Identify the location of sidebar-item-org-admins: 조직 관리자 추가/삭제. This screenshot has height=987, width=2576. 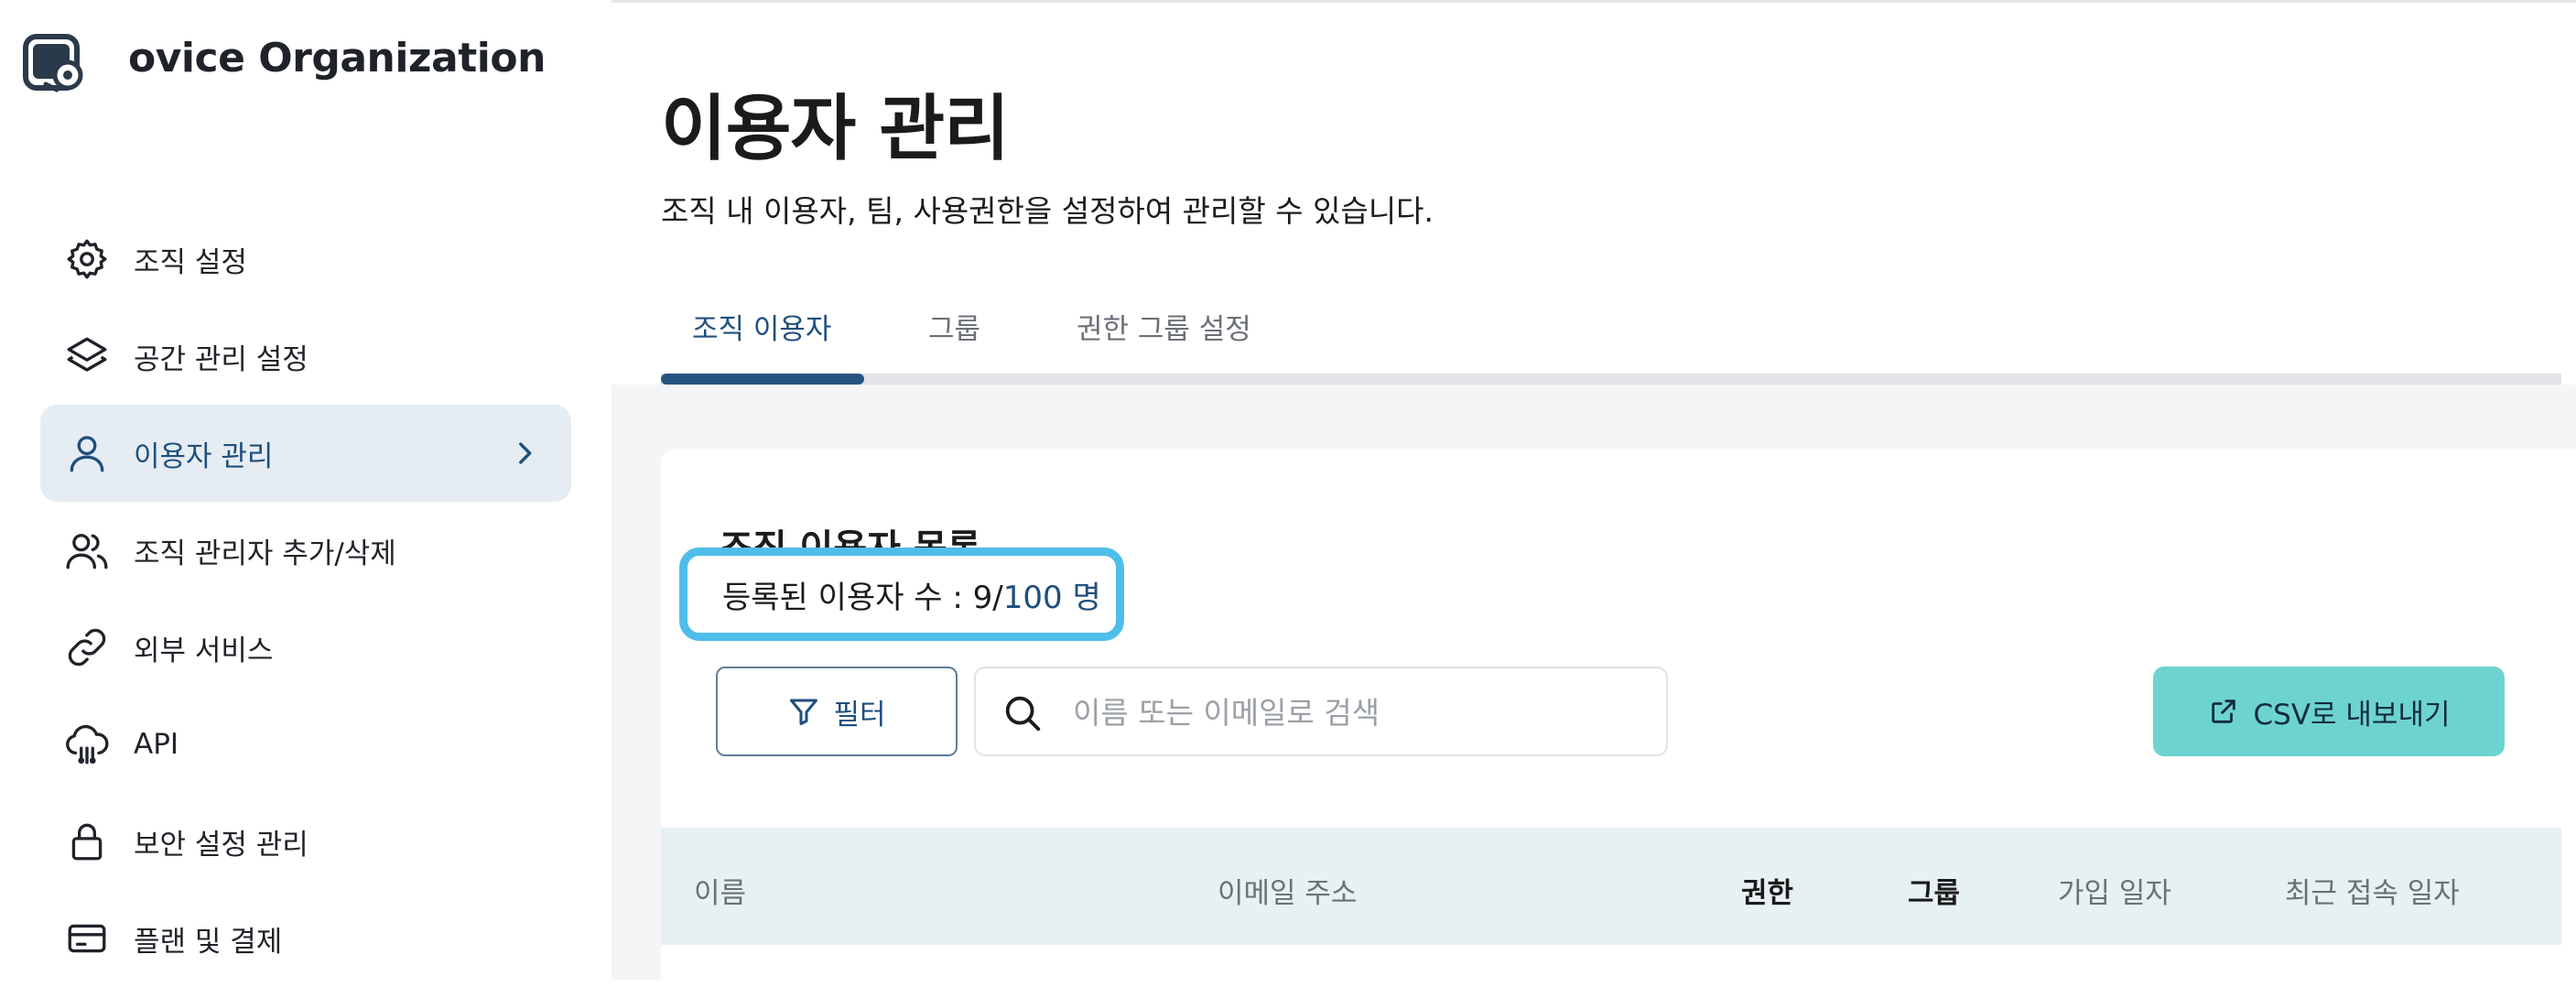
(305, 551).